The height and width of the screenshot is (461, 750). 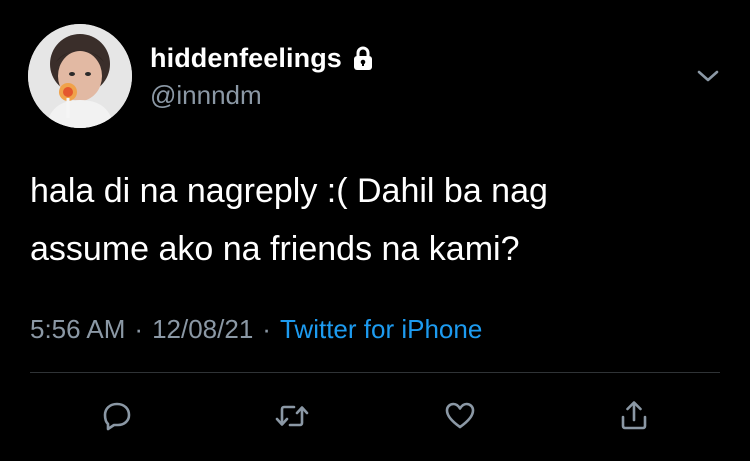 I want to click on reply-button, so click(x=117, y=416).